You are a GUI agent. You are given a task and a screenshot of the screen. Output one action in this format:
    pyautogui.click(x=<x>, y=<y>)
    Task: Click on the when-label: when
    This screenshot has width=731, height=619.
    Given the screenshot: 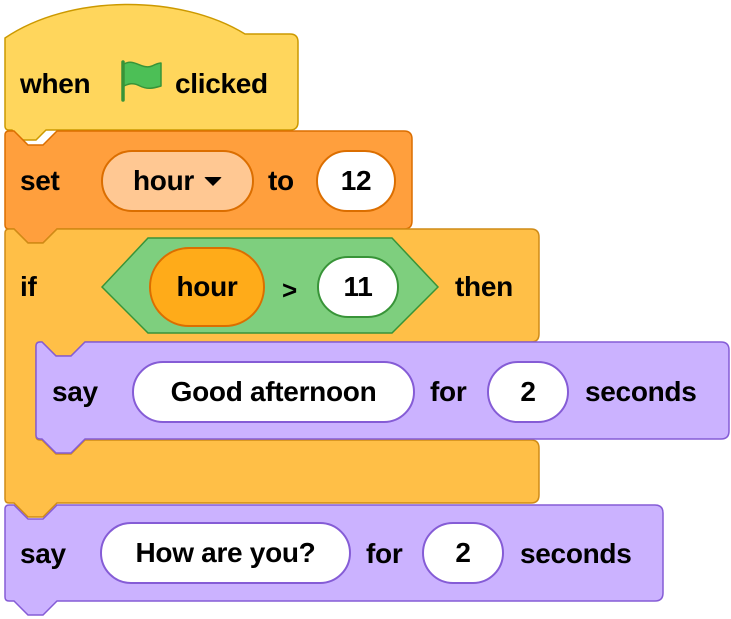 What is the action you would take?
    pyautogui.click(x=55, y=83)
    